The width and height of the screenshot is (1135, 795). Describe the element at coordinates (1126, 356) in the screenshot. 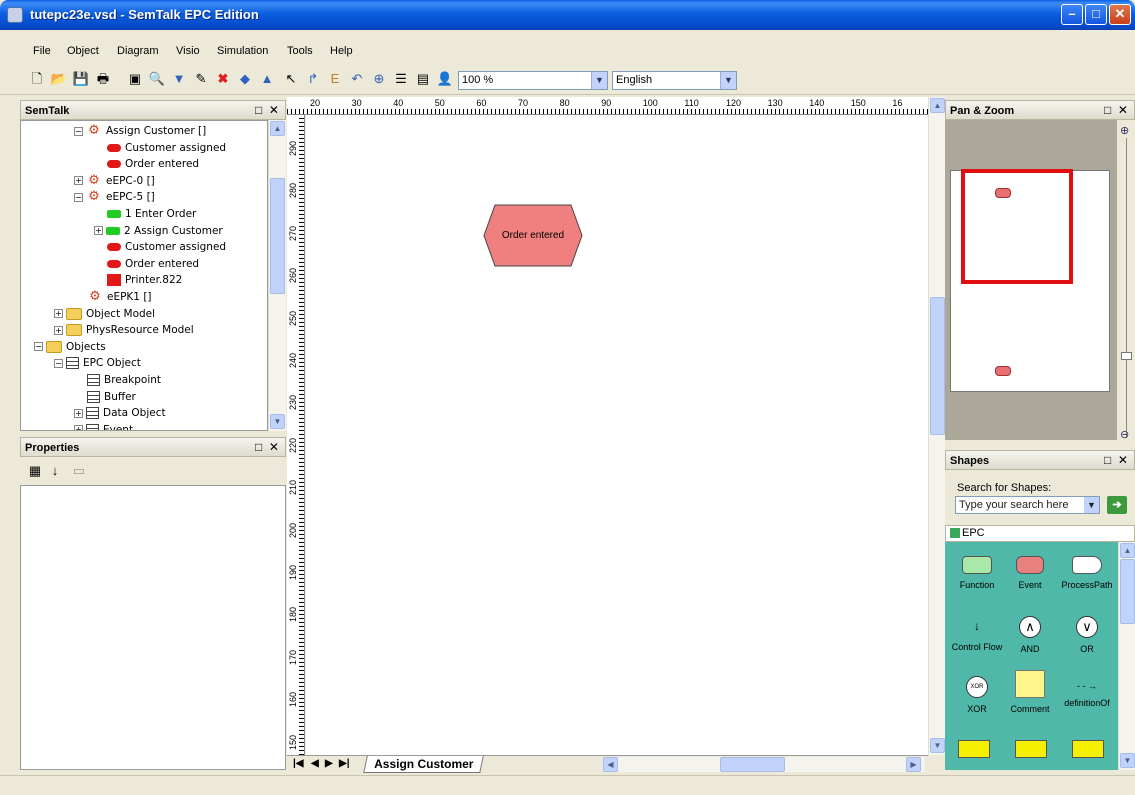

I see `zoom-thumb` at that location.